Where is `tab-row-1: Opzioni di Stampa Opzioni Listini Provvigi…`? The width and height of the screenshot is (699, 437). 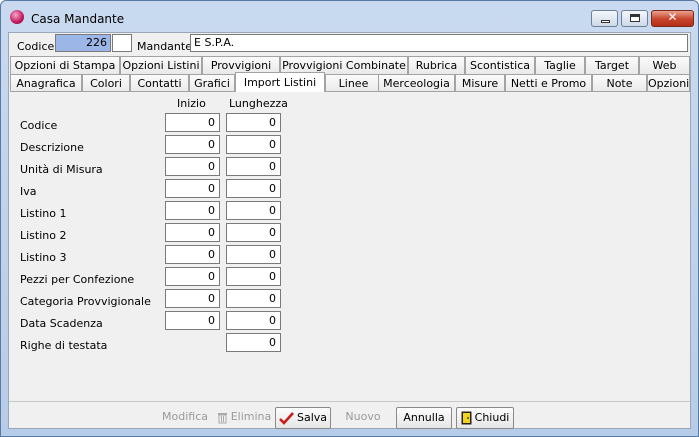
tab-row-1: Opzioni di Stampa Opzioni Listini Provvigi… is located at coordinates (350, 65).